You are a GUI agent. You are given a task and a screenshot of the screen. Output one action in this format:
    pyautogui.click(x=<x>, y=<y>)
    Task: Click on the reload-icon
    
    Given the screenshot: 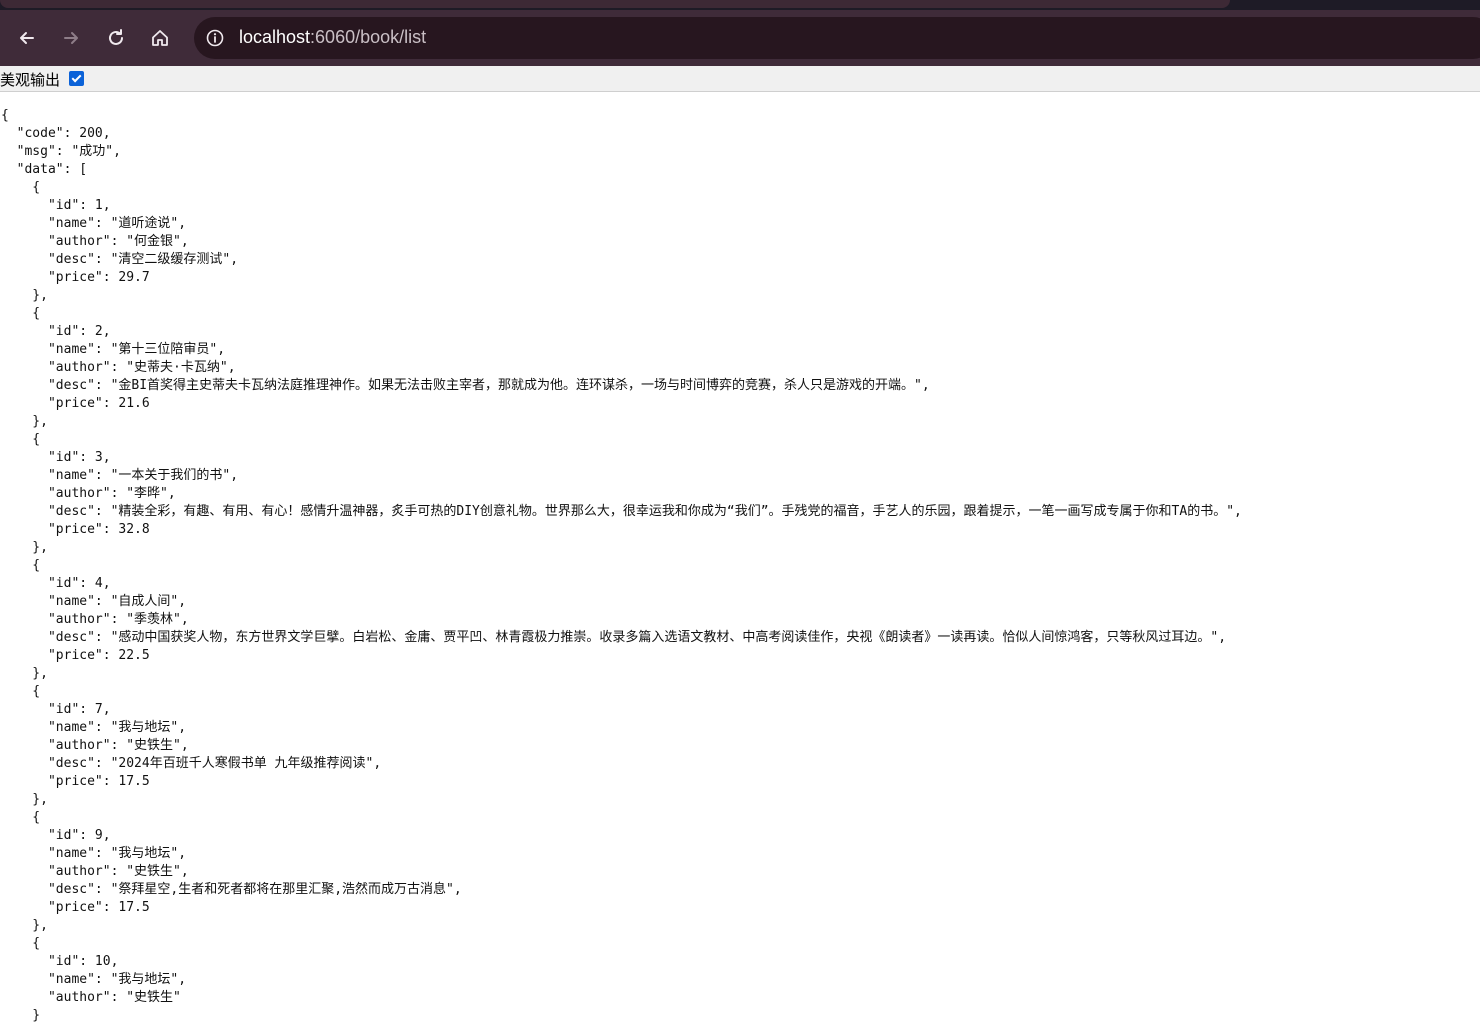 What is the action you would take?
    pyautogui.click(x=116, y=37)
    